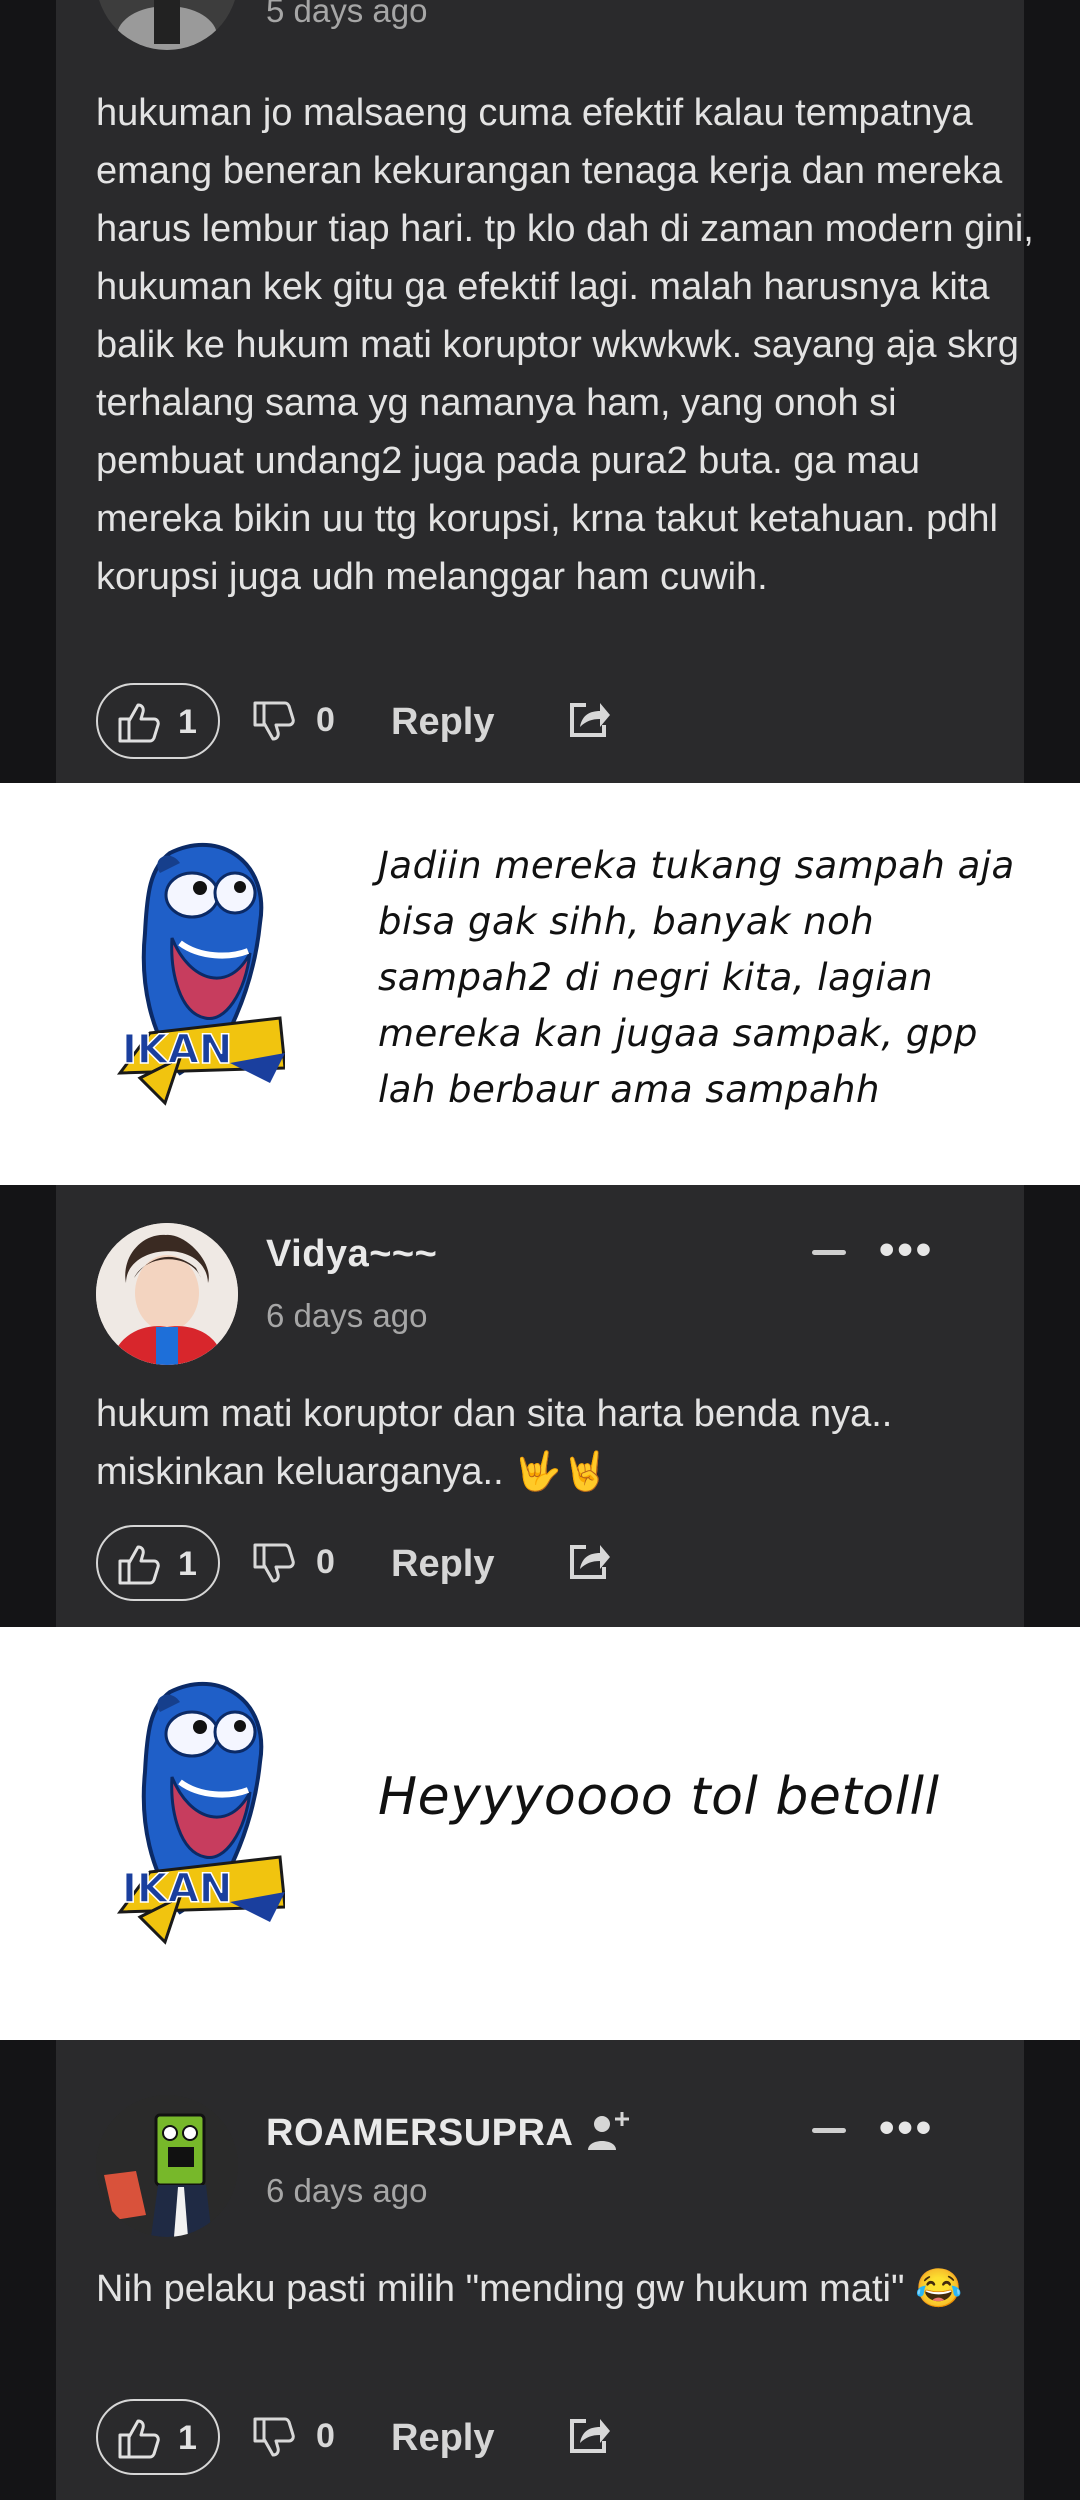 The image size is (1080, 2500). What do you see at coordinates (419, 2133) in the screenshot?
I see `username: ROAMERSUPRA` at bounding box center [419, 2133].